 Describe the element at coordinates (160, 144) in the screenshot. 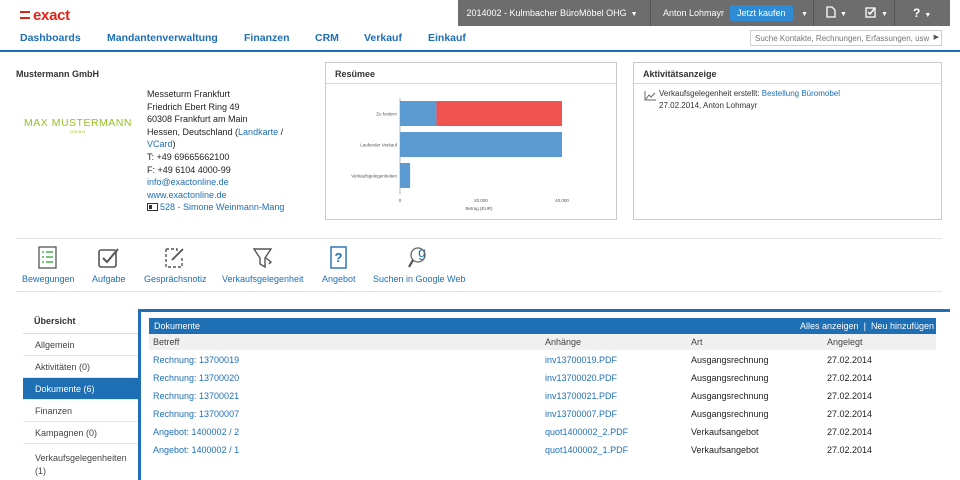

I see `vcard-link: VCard` at that location.